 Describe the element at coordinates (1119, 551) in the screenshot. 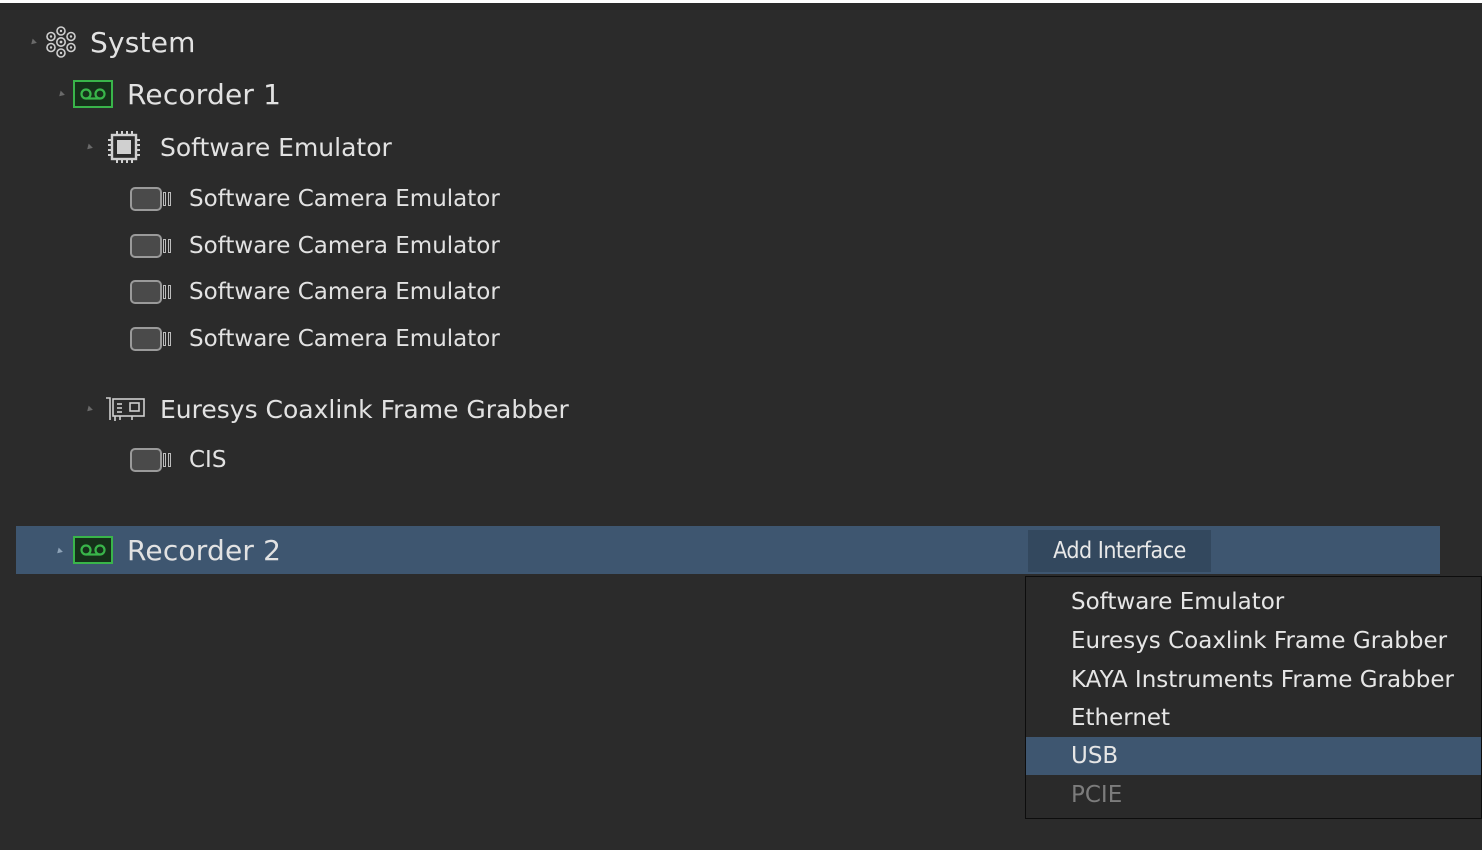

I see `add-interface-button: Add Interface` at that location.